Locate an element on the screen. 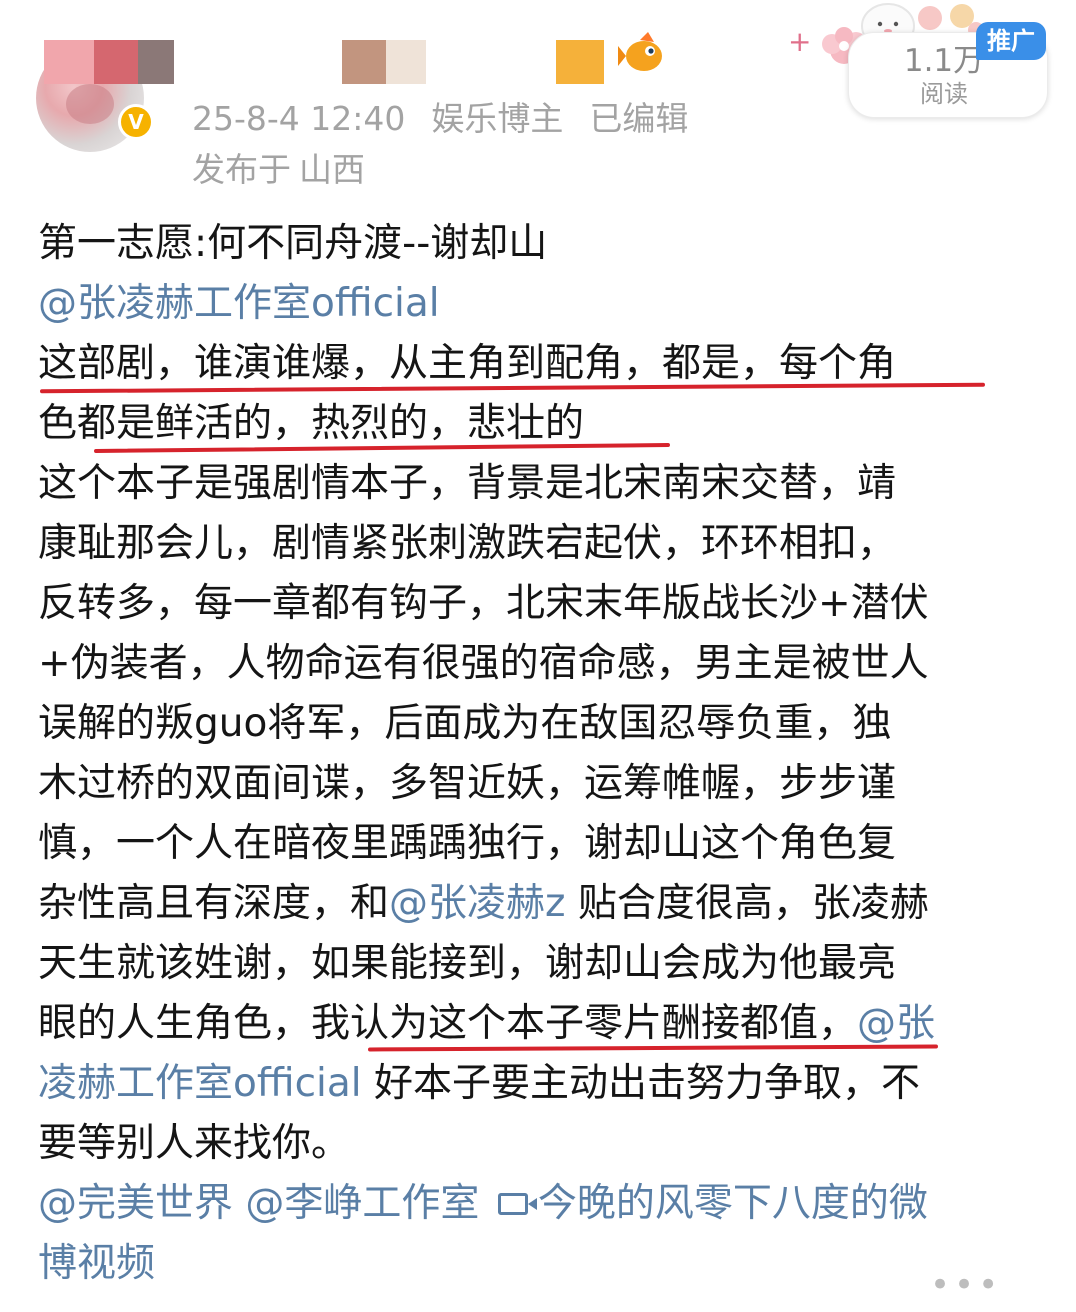 The height and width of the screenshot is (1312, 1076). video-link: 博视频 is located at coordinates (96, 1263).